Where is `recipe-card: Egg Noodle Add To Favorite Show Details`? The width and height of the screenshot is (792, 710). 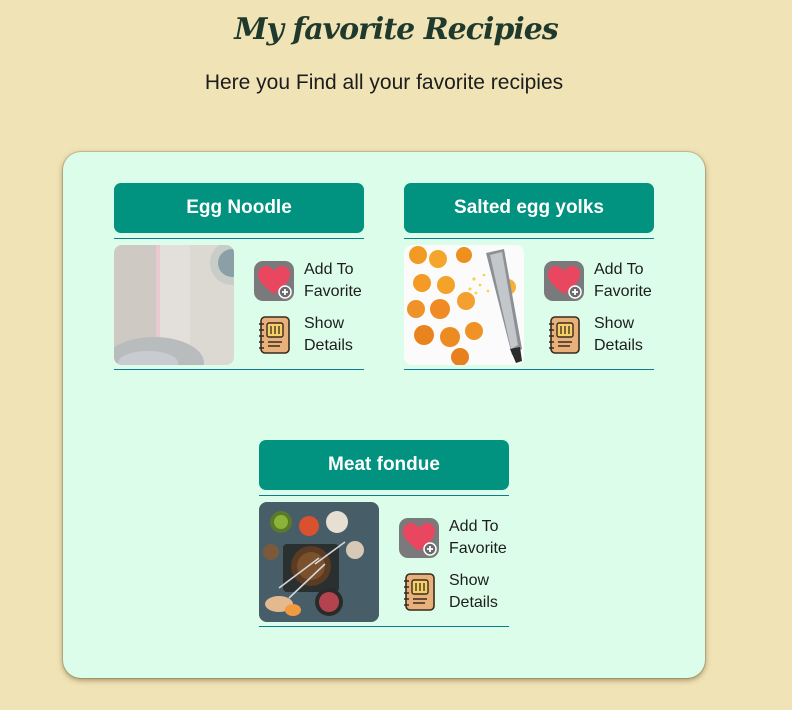
recipe-card: Egg Noodle Add To Favorite Show Details is located at coordinates (239, 276).